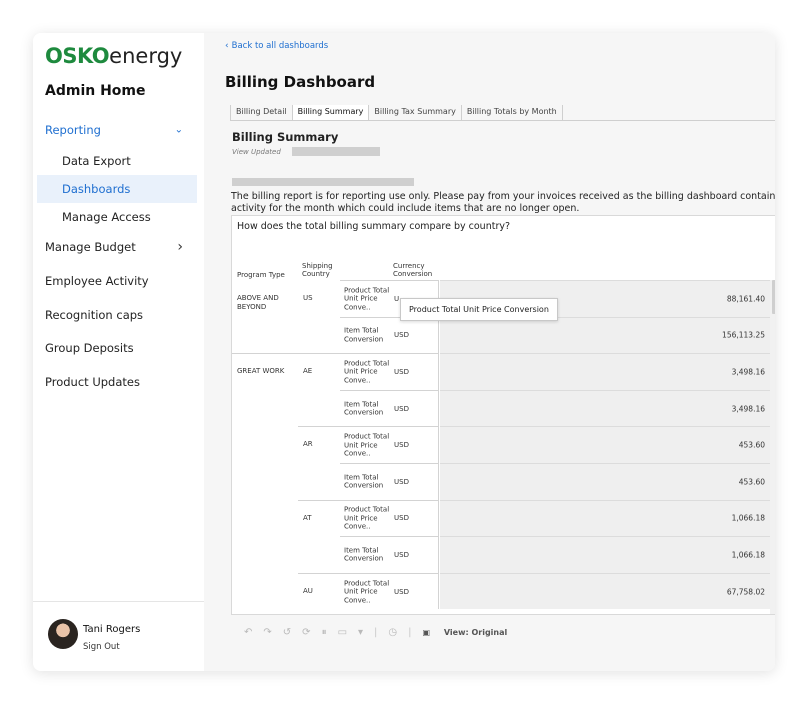 The image size is (809, 705). I want to click on tab-billing-summary: Billing Summary, so click(331, 112).